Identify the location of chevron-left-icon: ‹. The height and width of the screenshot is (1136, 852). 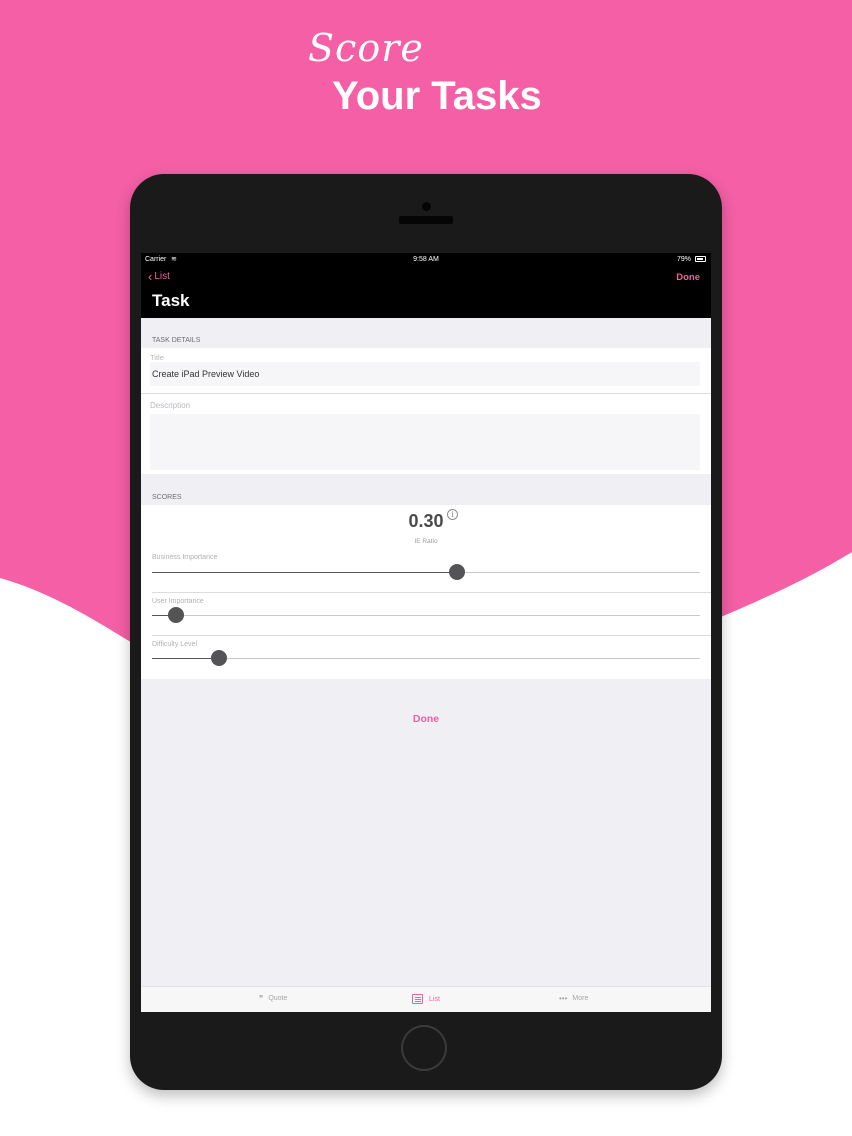
(150, 276).